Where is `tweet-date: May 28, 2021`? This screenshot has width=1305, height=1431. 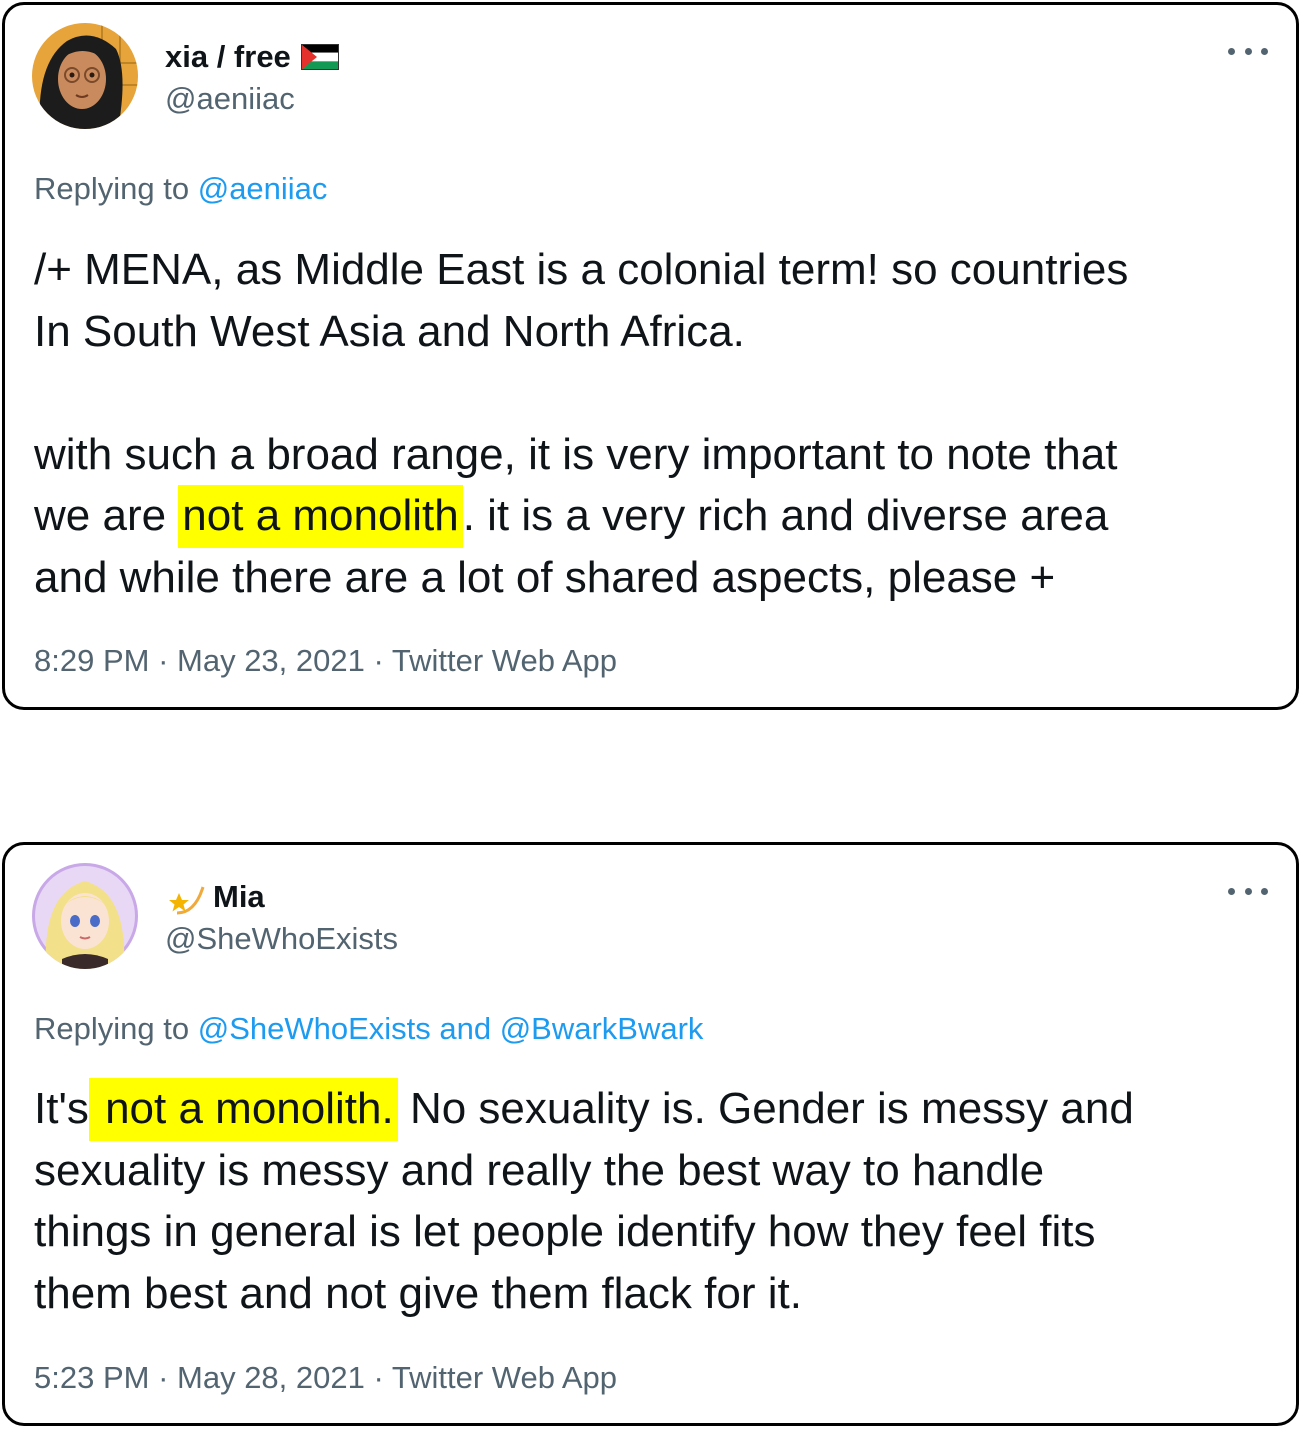 tweet-date: May 28, 2021 is located at coordinates (271, 1377).